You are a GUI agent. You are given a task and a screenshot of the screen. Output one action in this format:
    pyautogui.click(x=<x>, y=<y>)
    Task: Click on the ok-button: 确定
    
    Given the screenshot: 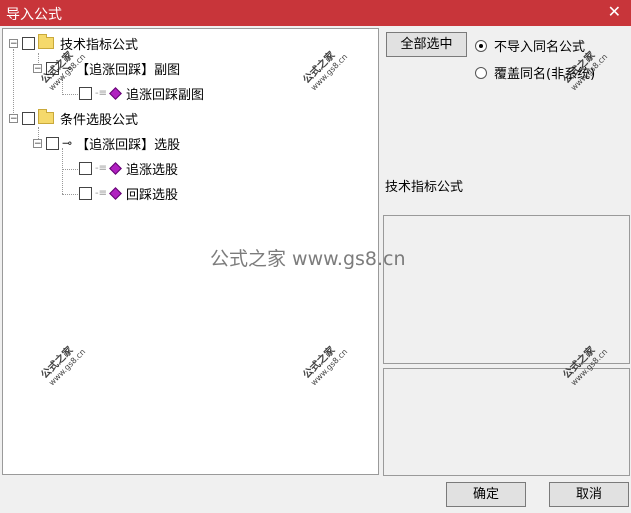 What is the action you would take?
    pyautogui.click(x=486, y=494)
    